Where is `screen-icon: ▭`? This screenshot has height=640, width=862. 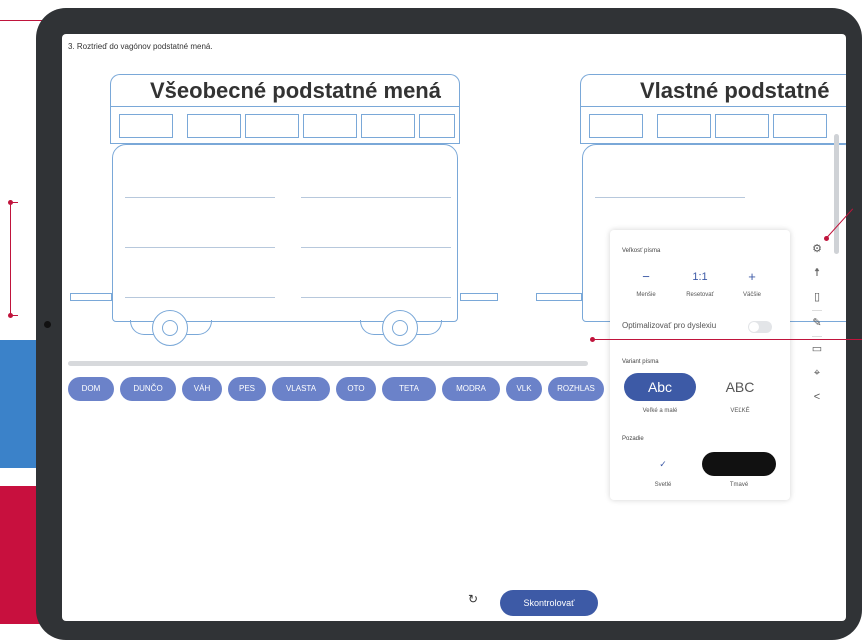
screen-icon: ▭ is located at coordinates (817, 349).